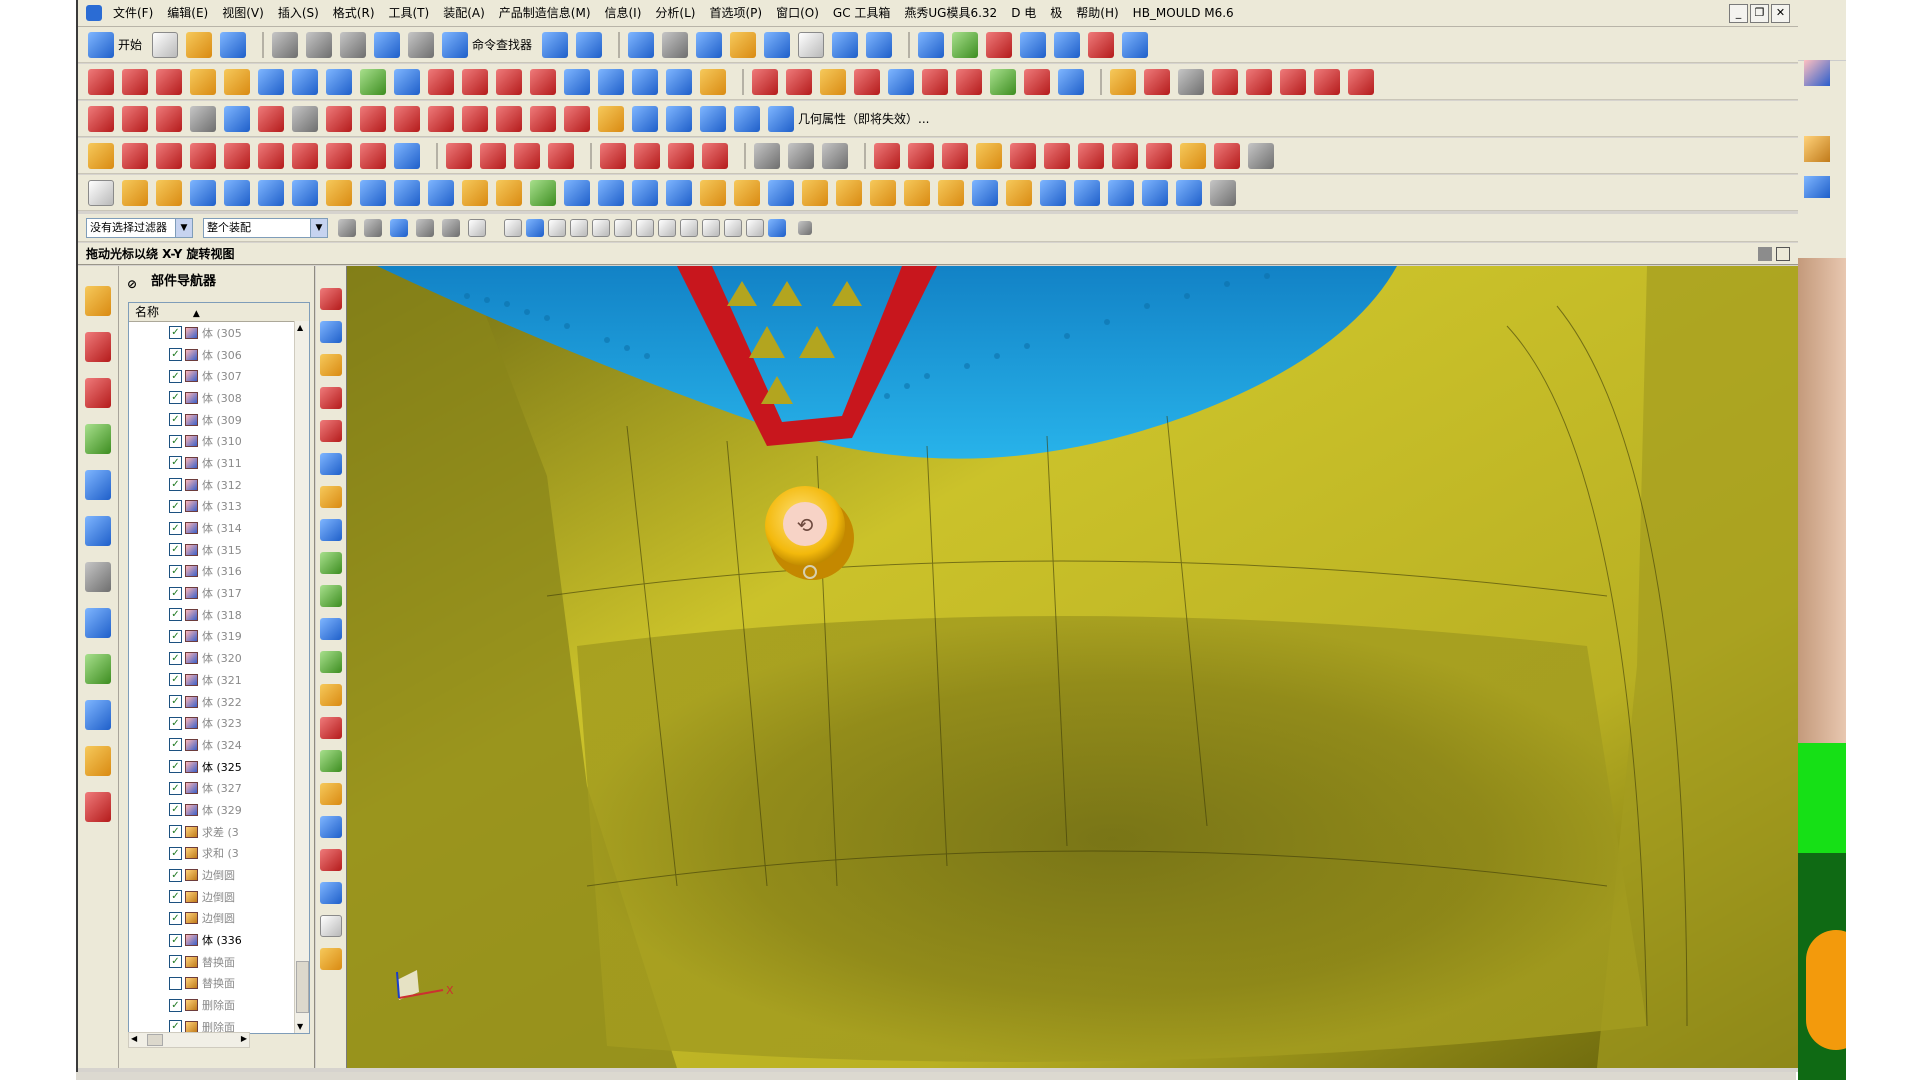 Image resolution: width=1920 pixels, height=1080 pixels. I want to click on shell-icon, so click(645, 192).